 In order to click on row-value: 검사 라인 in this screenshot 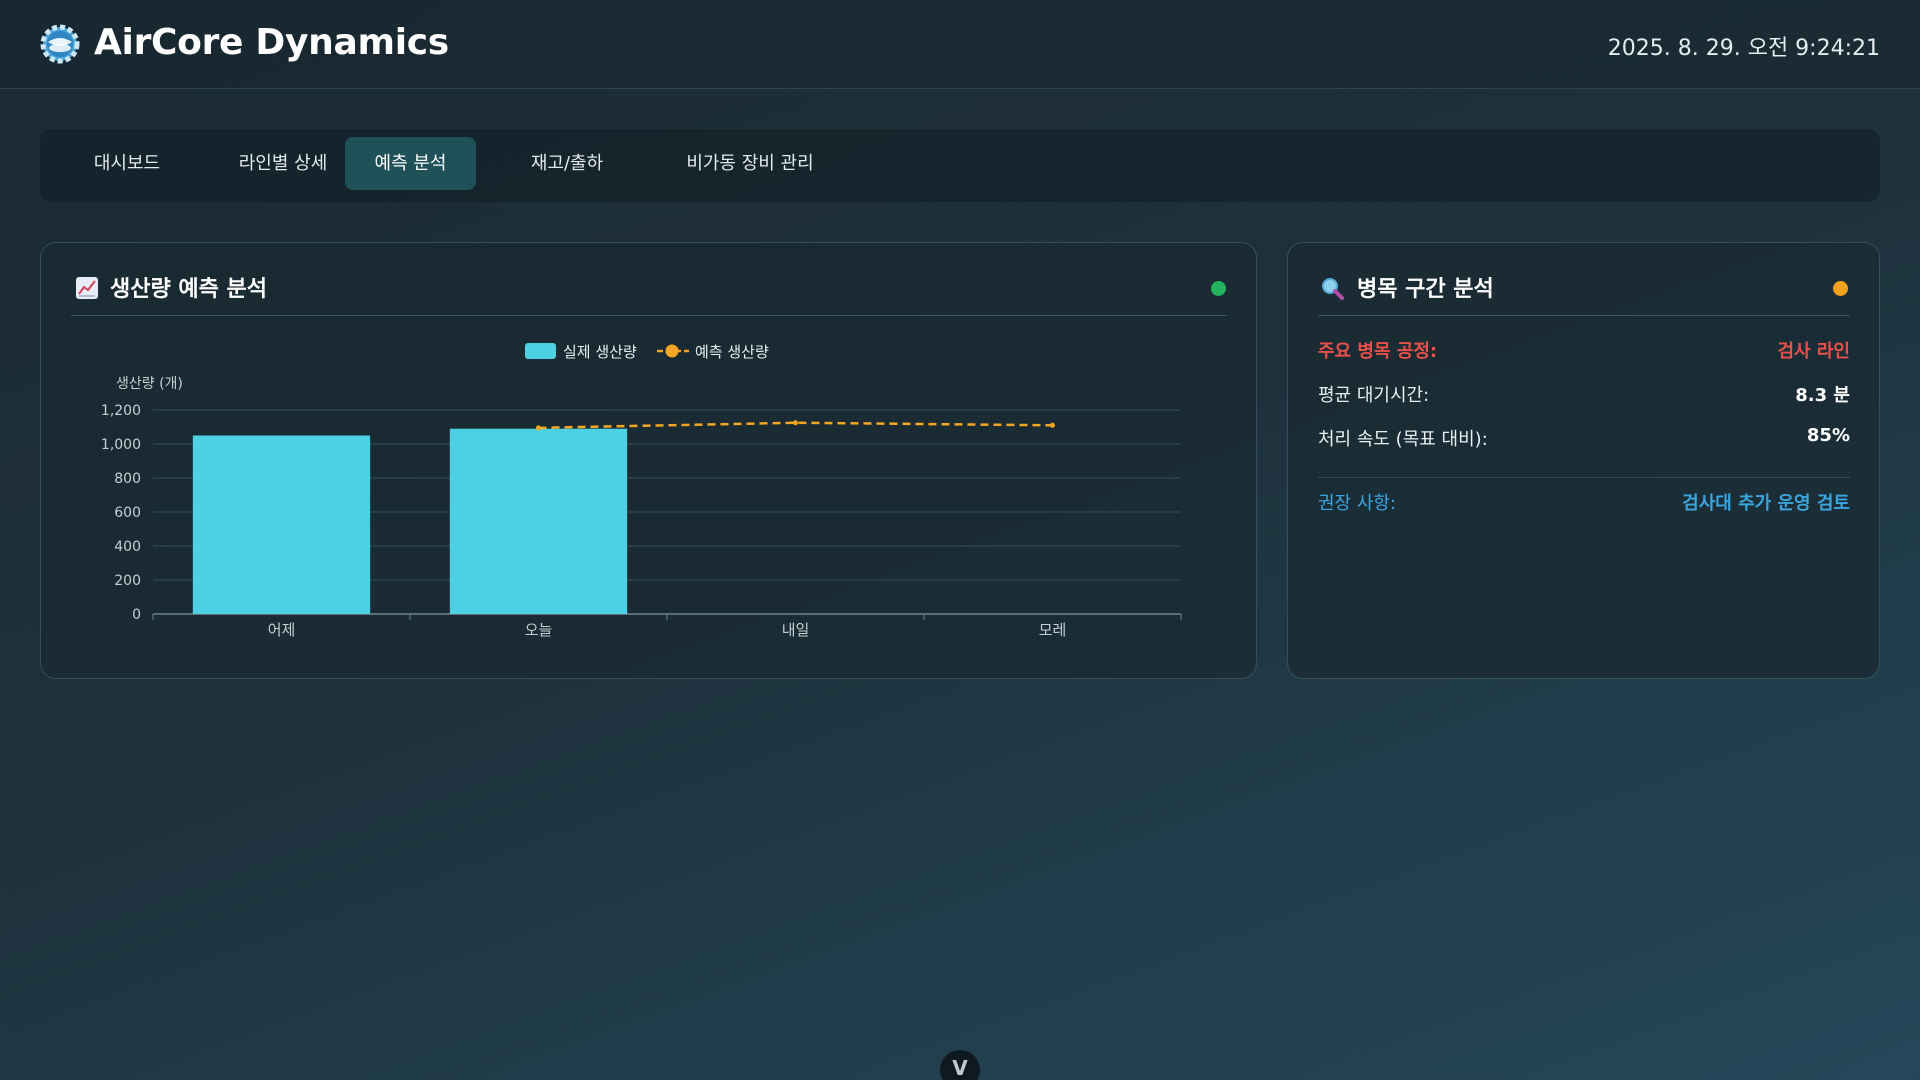, I will do `click(1813, 351)`.